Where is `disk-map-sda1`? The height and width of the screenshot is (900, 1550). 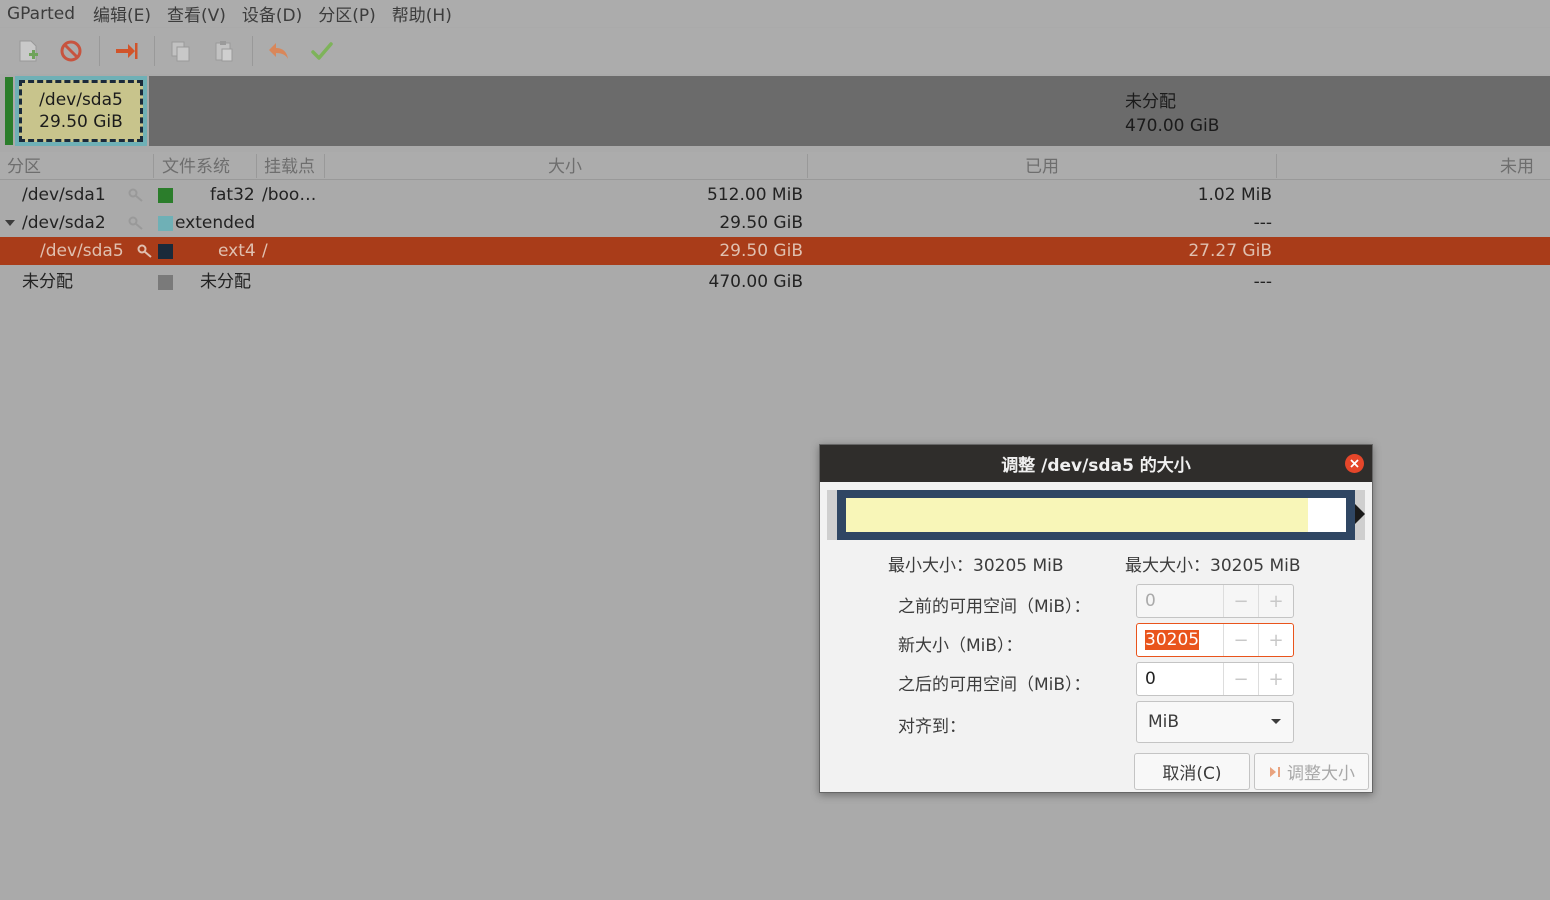
disk-map-sda1 is located at coordinates (9, 111).